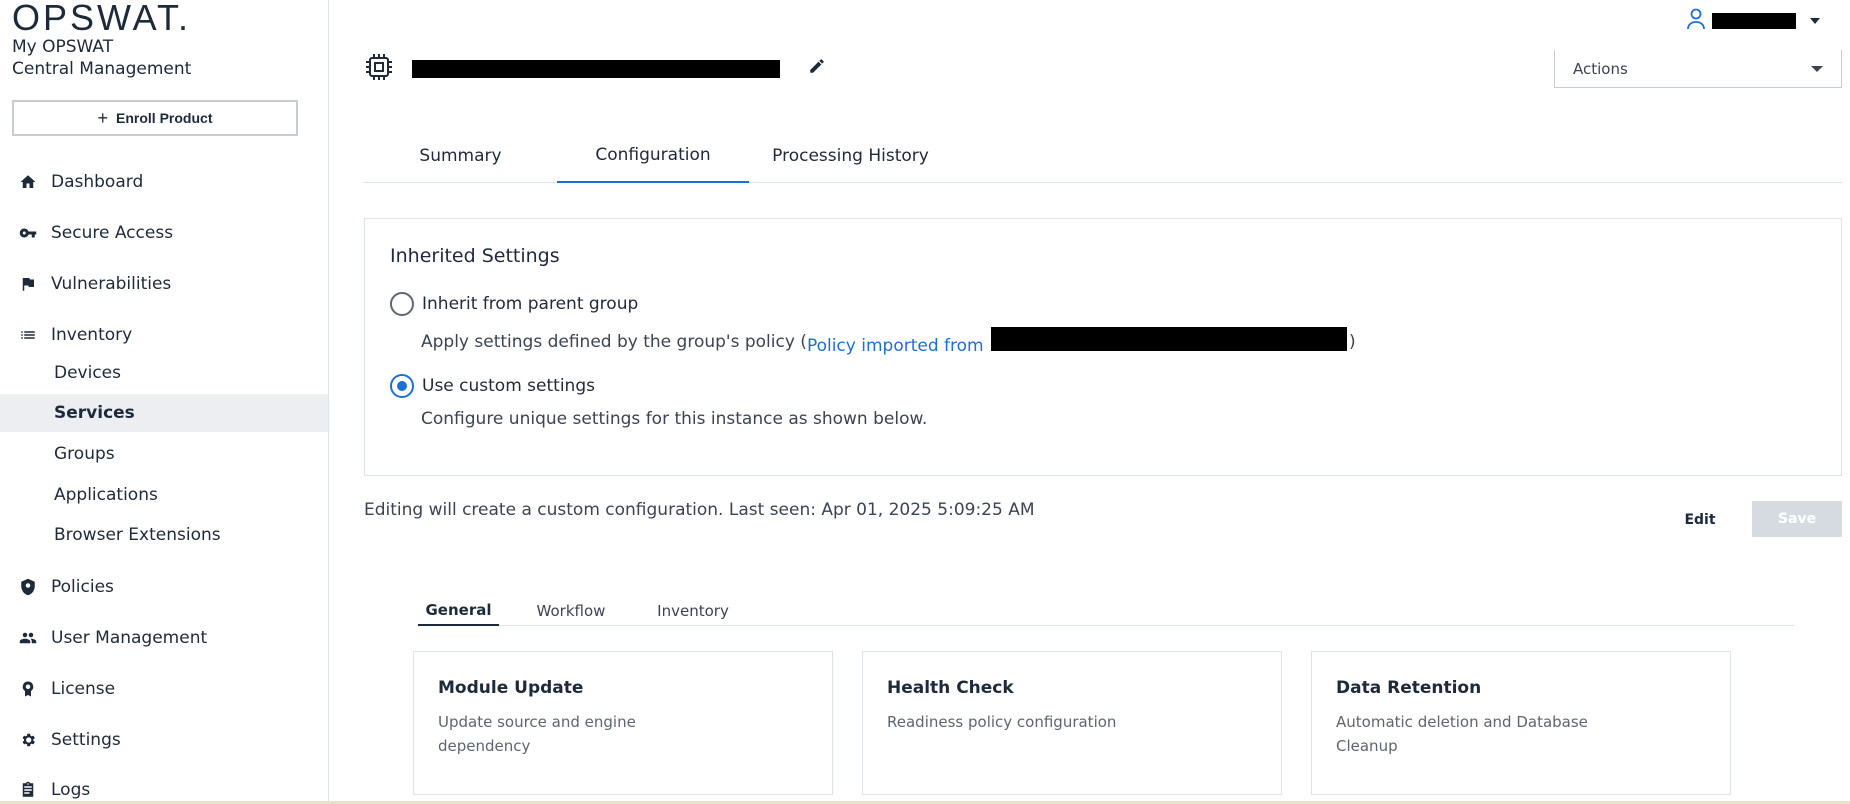 The height and width of the screenshot is (804, 1850). What do you see at coordinates (164, 587) in the screenshot?
I see `sidebar-item-policies: Policies` at bounding box center [164, 587].